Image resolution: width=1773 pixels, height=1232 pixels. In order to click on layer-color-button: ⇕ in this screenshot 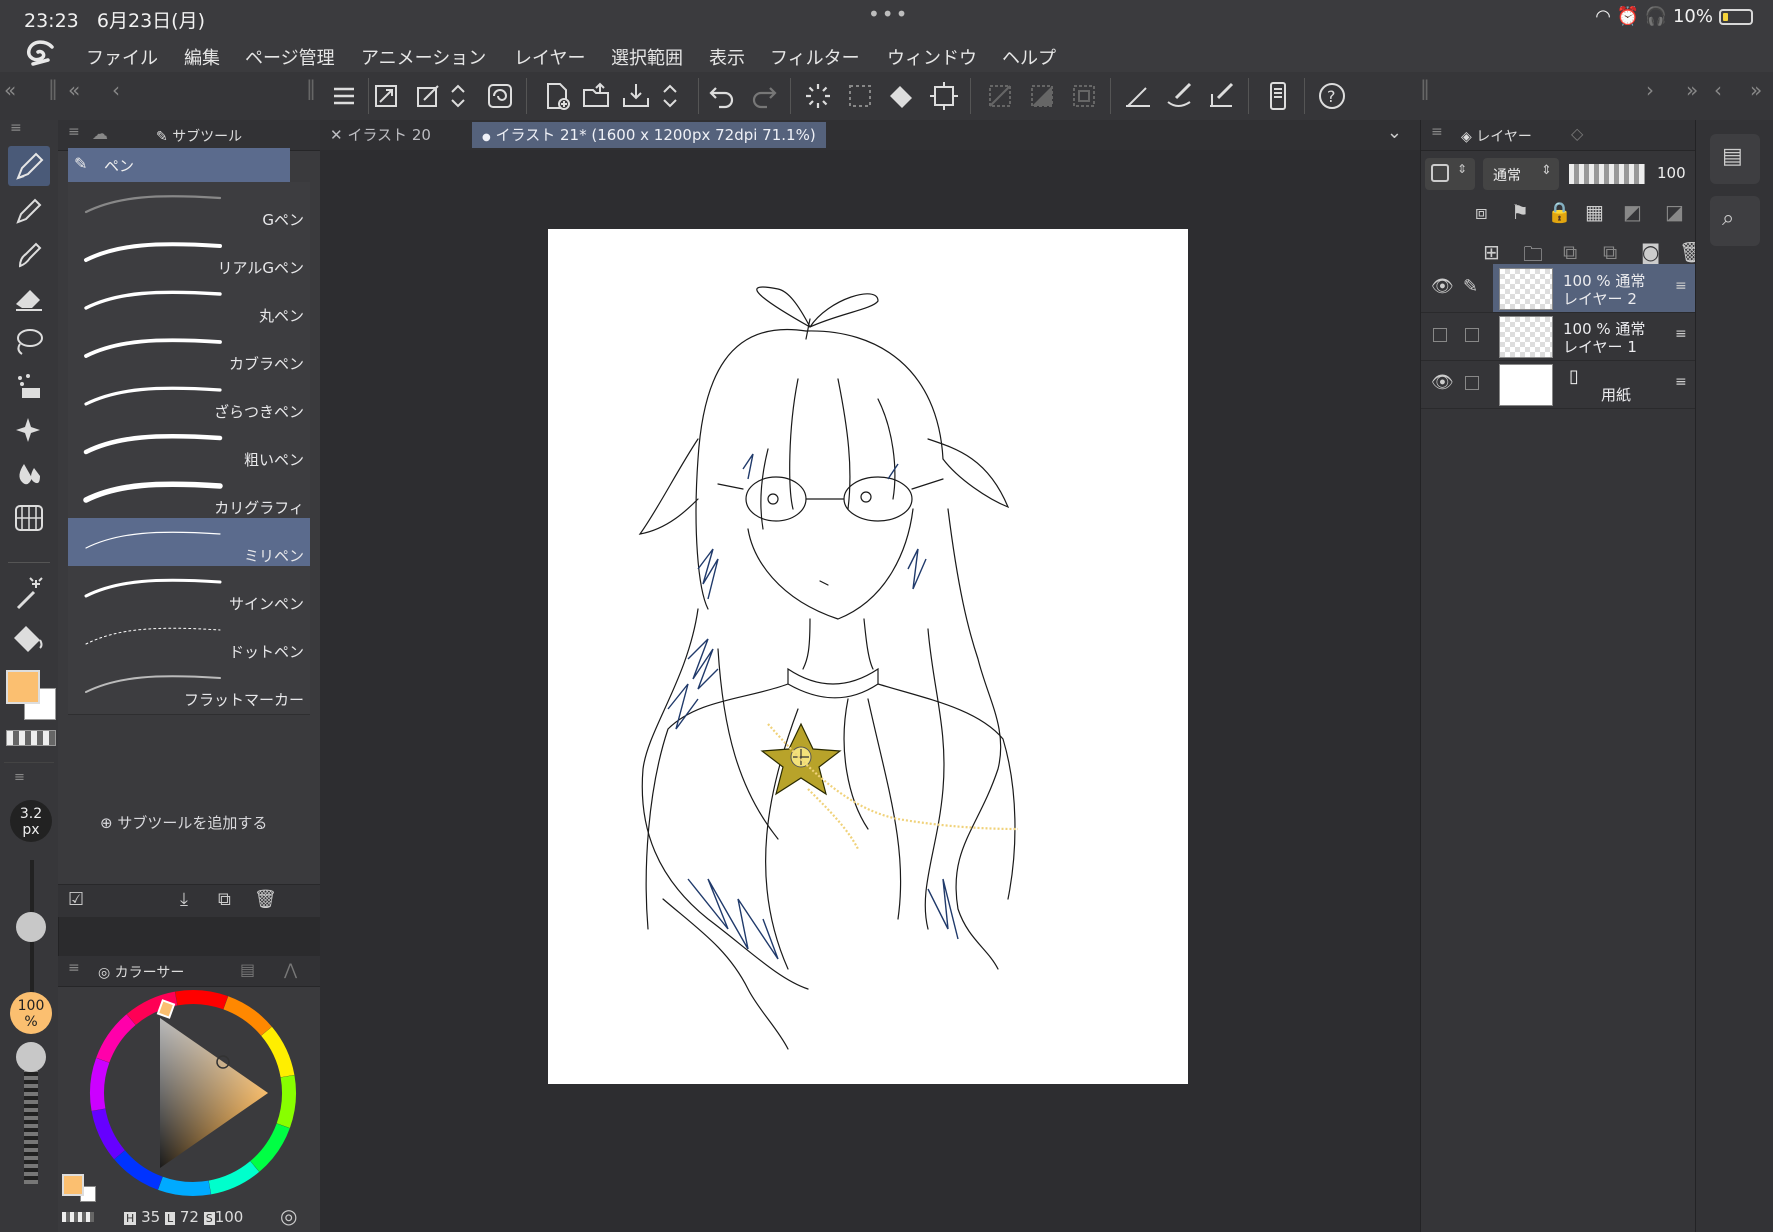, I will do `click(1450, 174)`.